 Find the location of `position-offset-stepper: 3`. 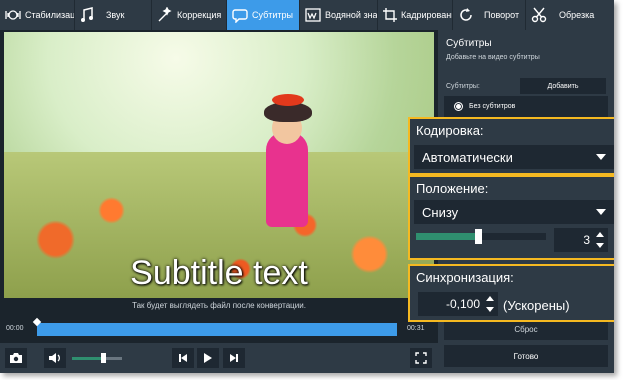

position-offset-stepper: 3 is located at coordinates (581, 240).